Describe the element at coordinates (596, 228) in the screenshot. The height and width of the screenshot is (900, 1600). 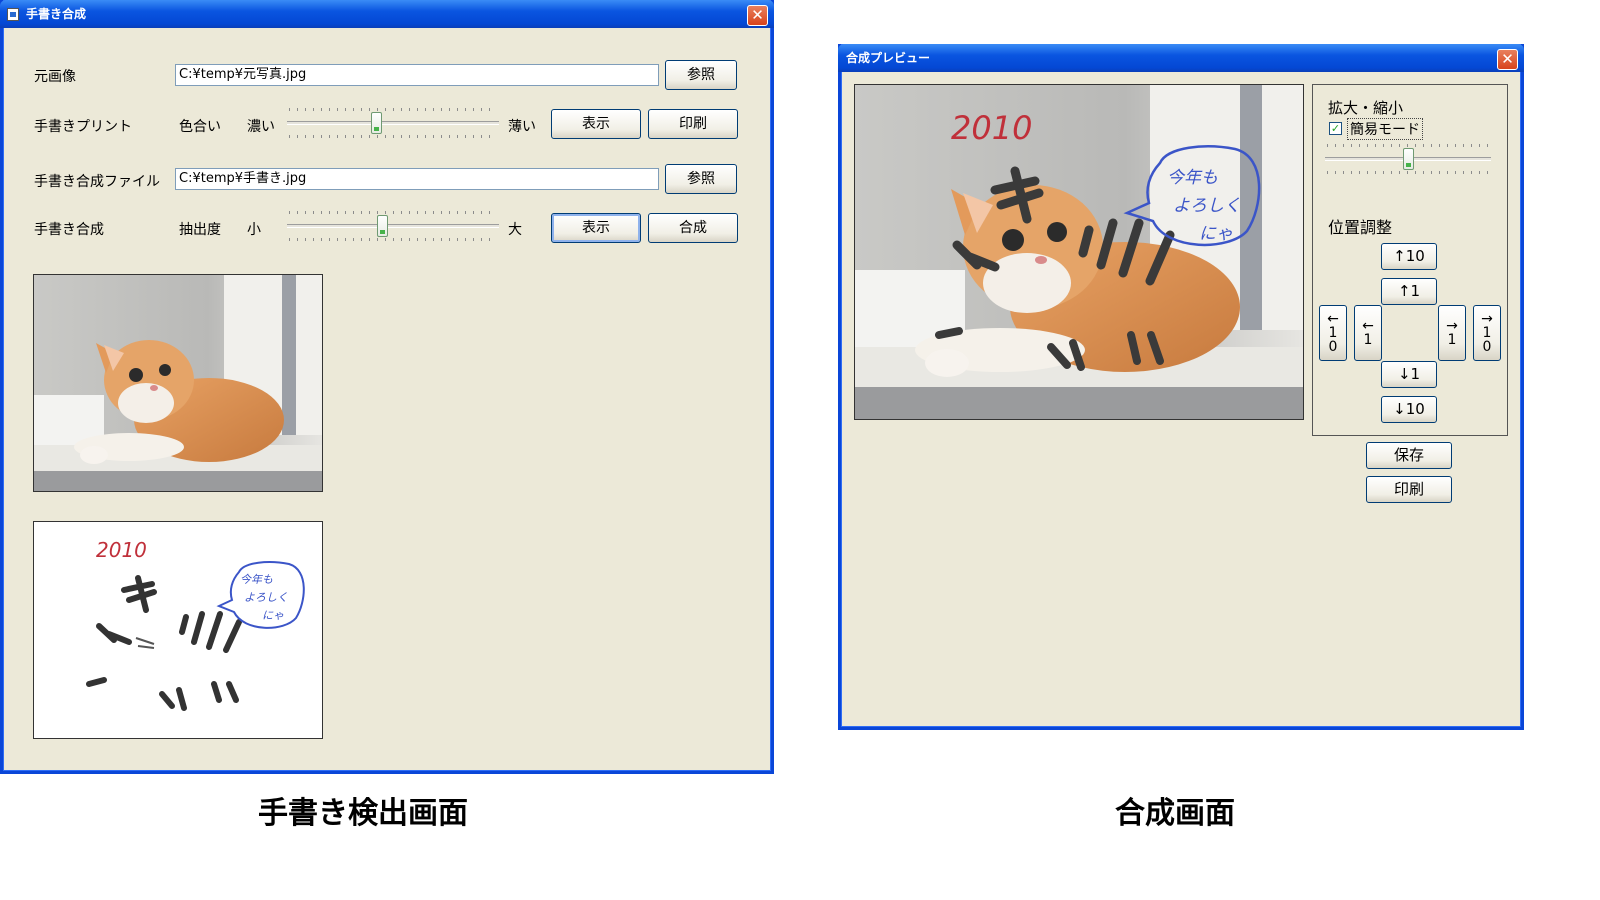
I see `compose-show-button: 表示` at that location.